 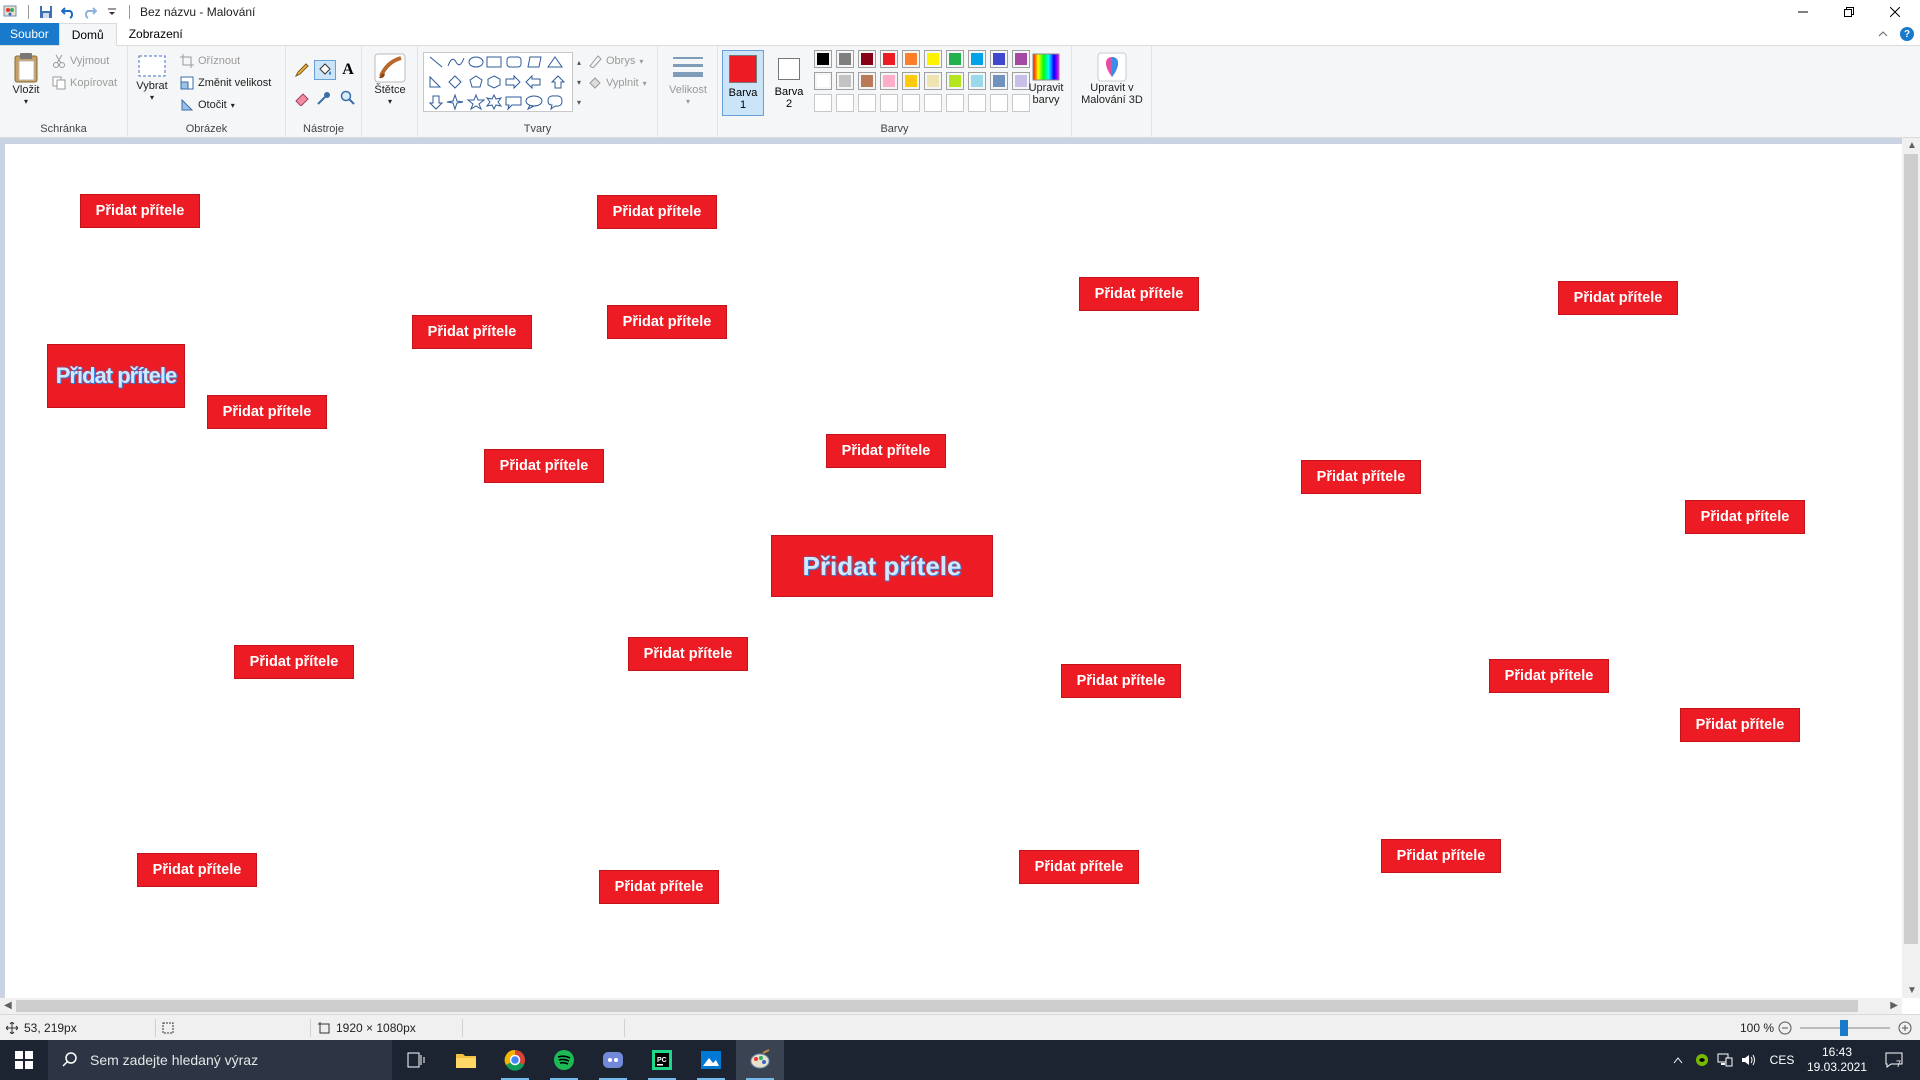 What do you see at coordinates (1678, 1060) in the screenshot?
I see `show-hidden-icons-icon` at bounding box center [1678, 1060].